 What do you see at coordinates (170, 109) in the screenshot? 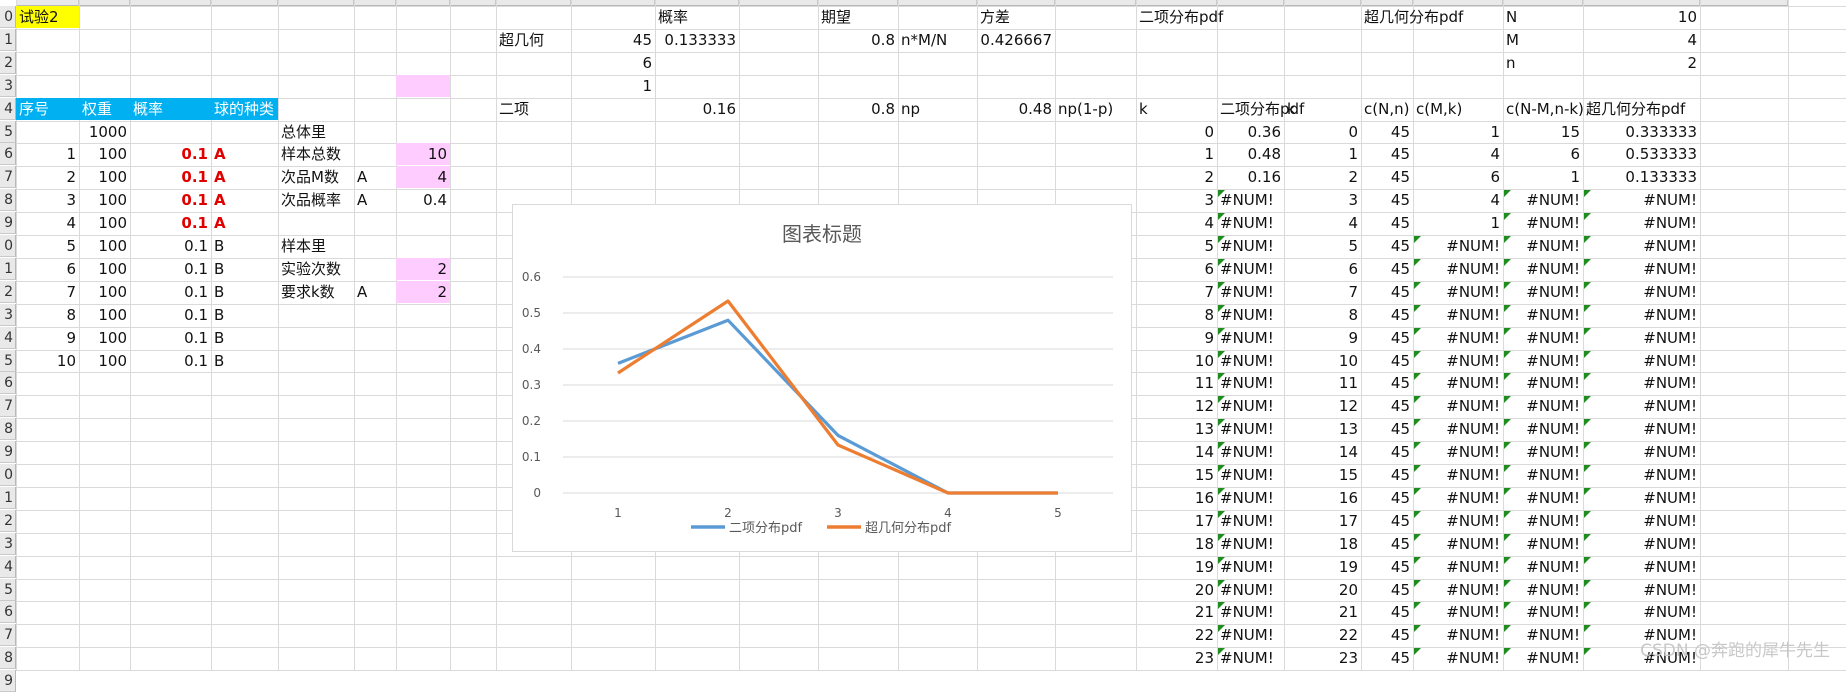
I see `table-header-cell: 概率` at bounding box center [170, 109].